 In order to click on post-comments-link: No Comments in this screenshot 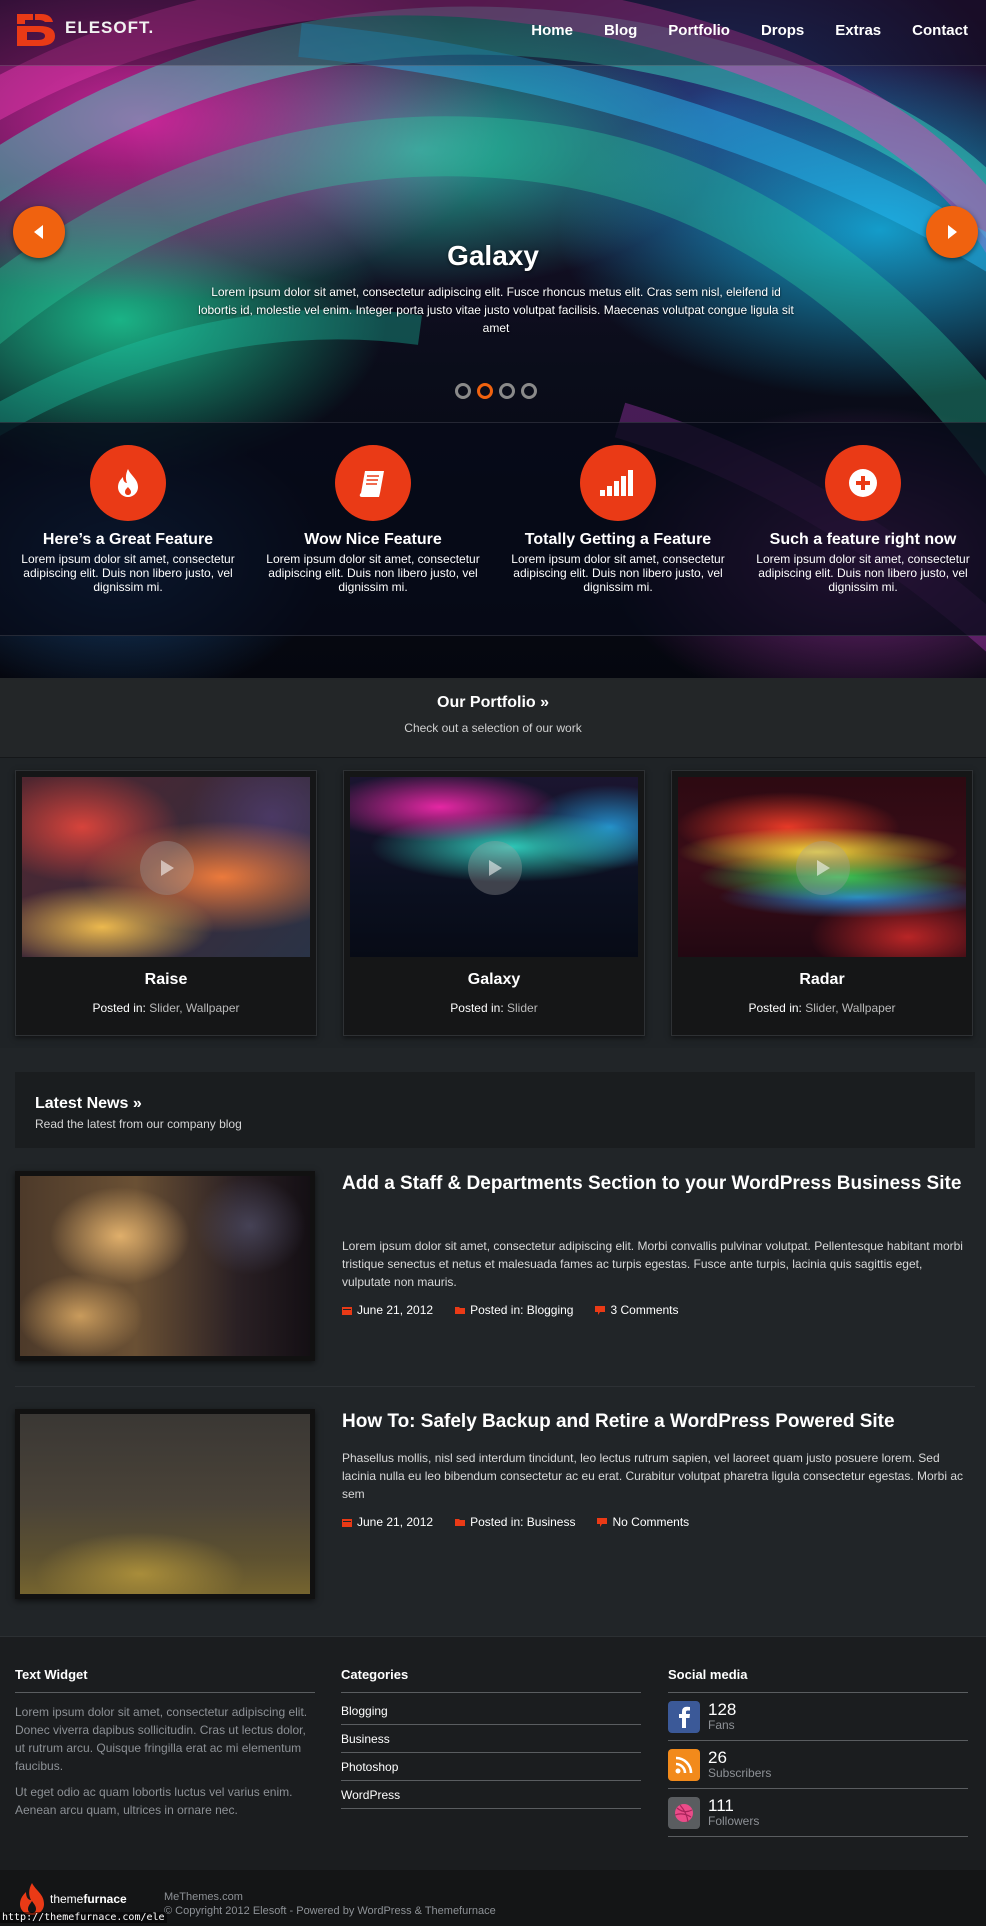, I will do `click(650, 1522)`.